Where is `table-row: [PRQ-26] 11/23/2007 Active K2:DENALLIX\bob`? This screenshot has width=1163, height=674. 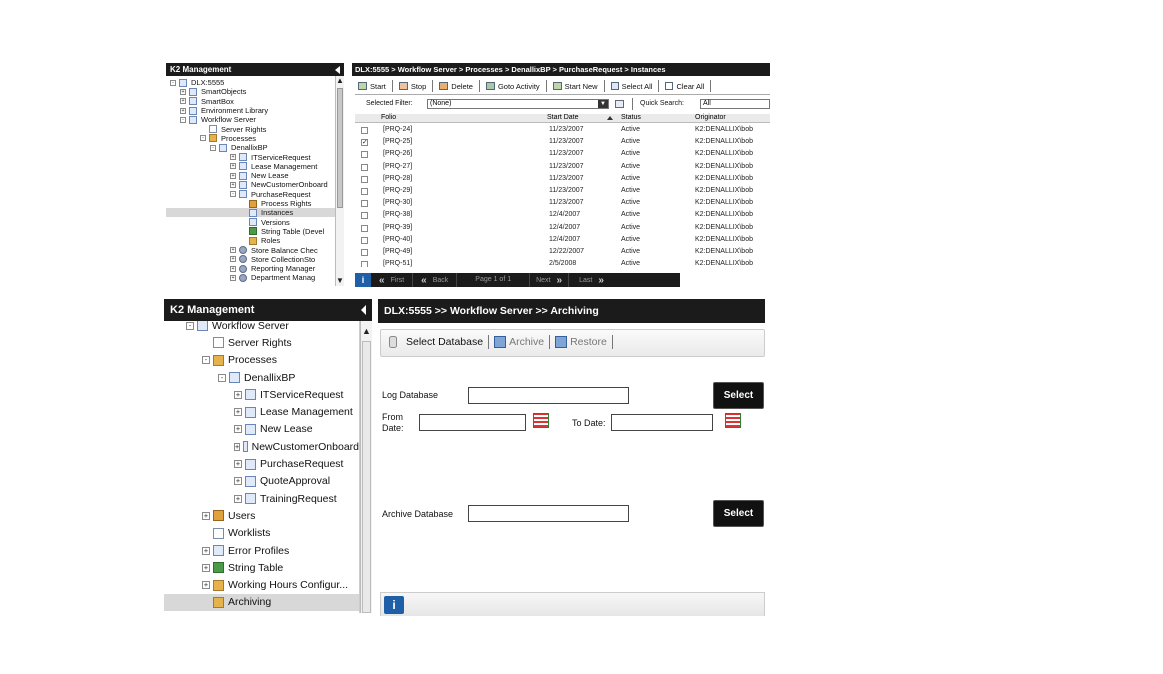 table-row: [PRQ-26] 11/23/2007 Active K2:DENALLIX\bob is located at coordinates (562, 154).